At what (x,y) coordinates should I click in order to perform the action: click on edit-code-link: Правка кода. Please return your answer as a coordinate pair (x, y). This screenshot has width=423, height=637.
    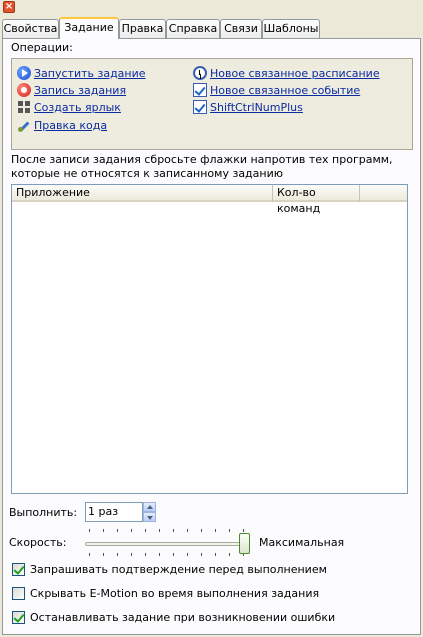
    Looking at the image, I should click on (62, 125).